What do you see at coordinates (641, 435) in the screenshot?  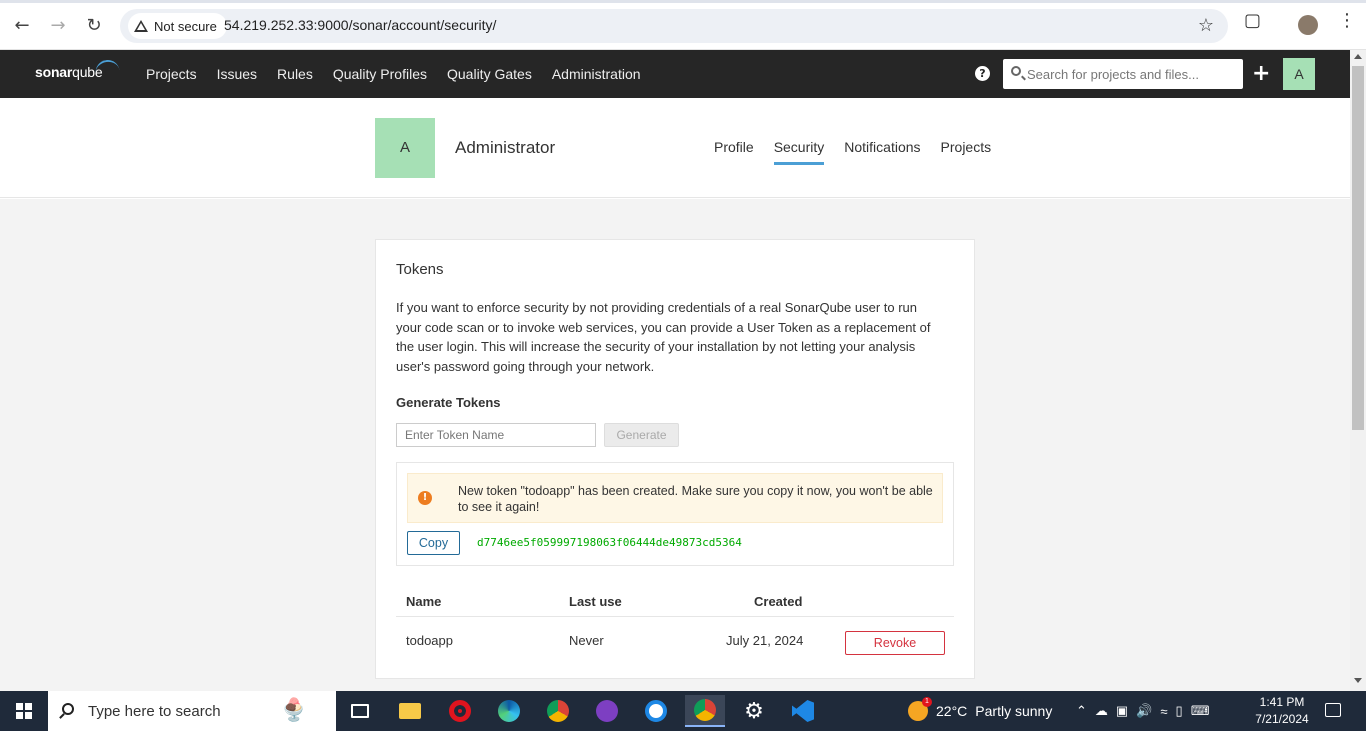 I see `generate-button: Generate` at bounding box center [641, 435].